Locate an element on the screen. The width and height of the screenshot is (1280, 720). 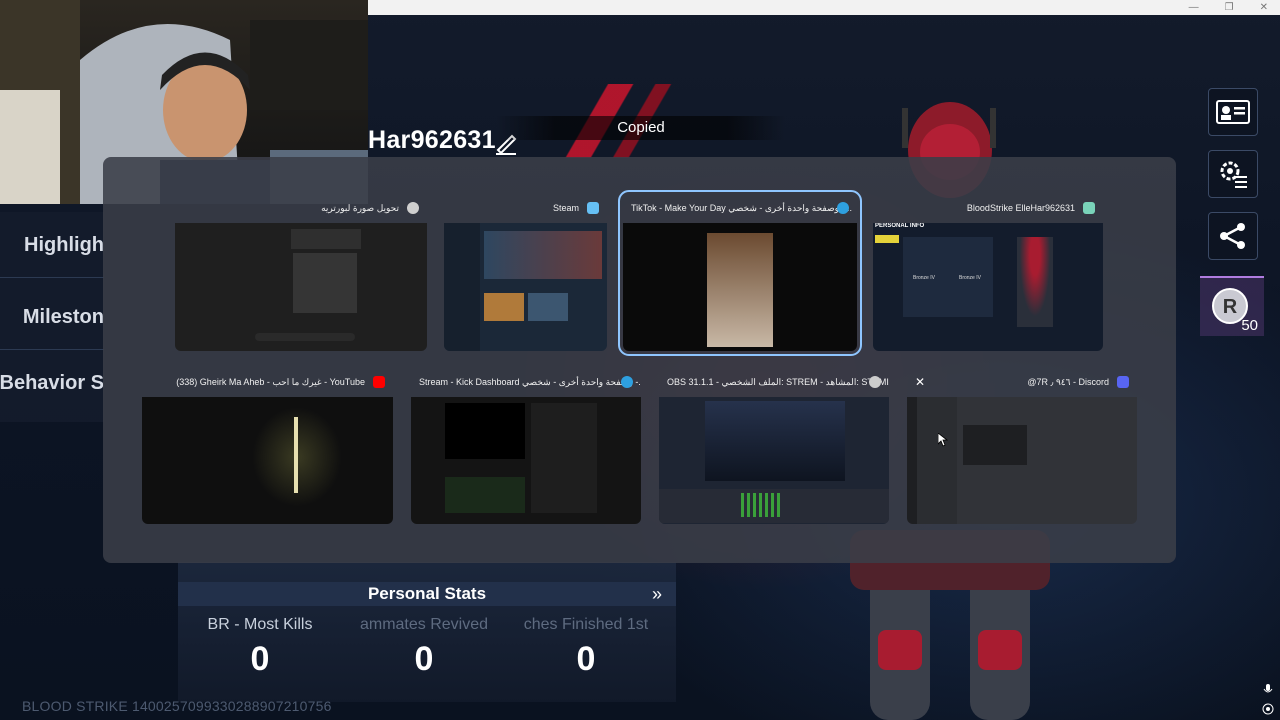
personal-stats-title: Personal Stats is located at coordinates (427, 594).